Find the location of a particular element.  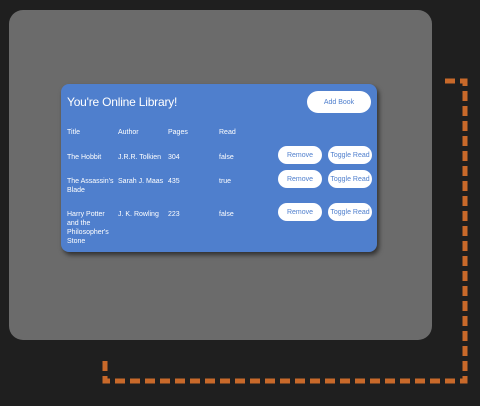

library-title: You're Online Library! is located at coordinates (122, 102).